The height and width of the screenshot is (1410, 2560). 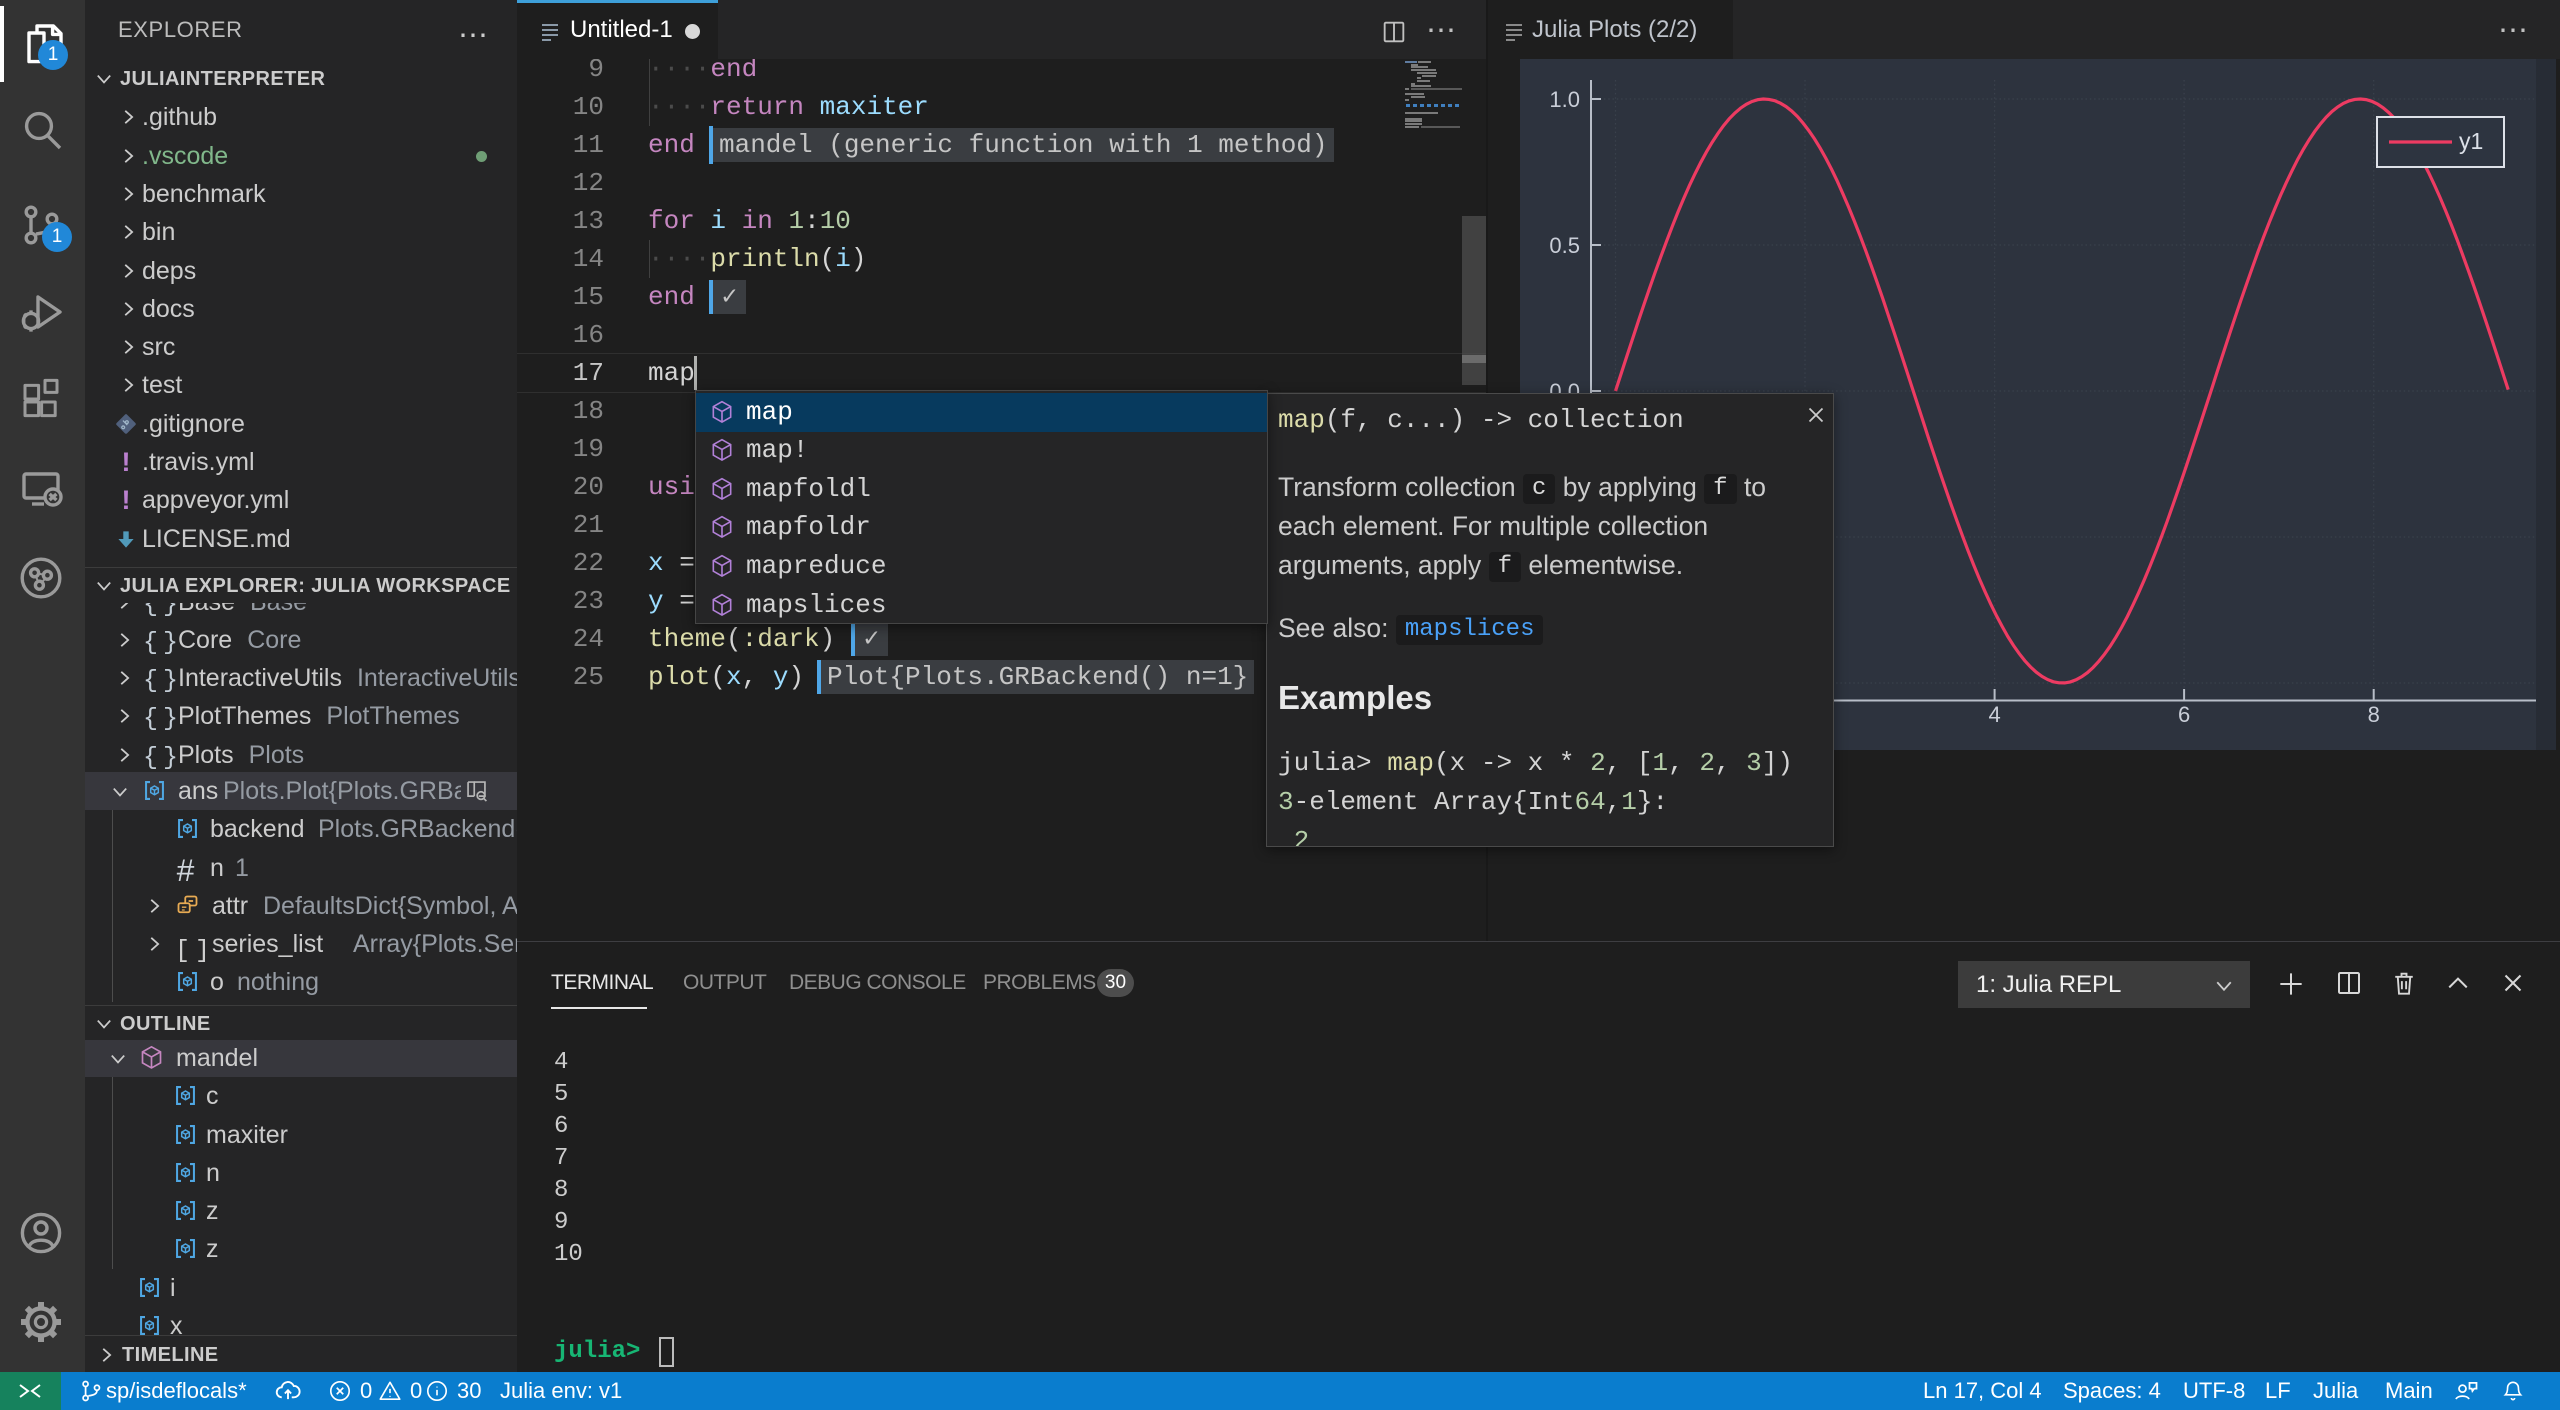 What do you see at coordinates (1994, 714) in the screenshot?
I see `svg-text: 4` at bounding box center [1994, 714].